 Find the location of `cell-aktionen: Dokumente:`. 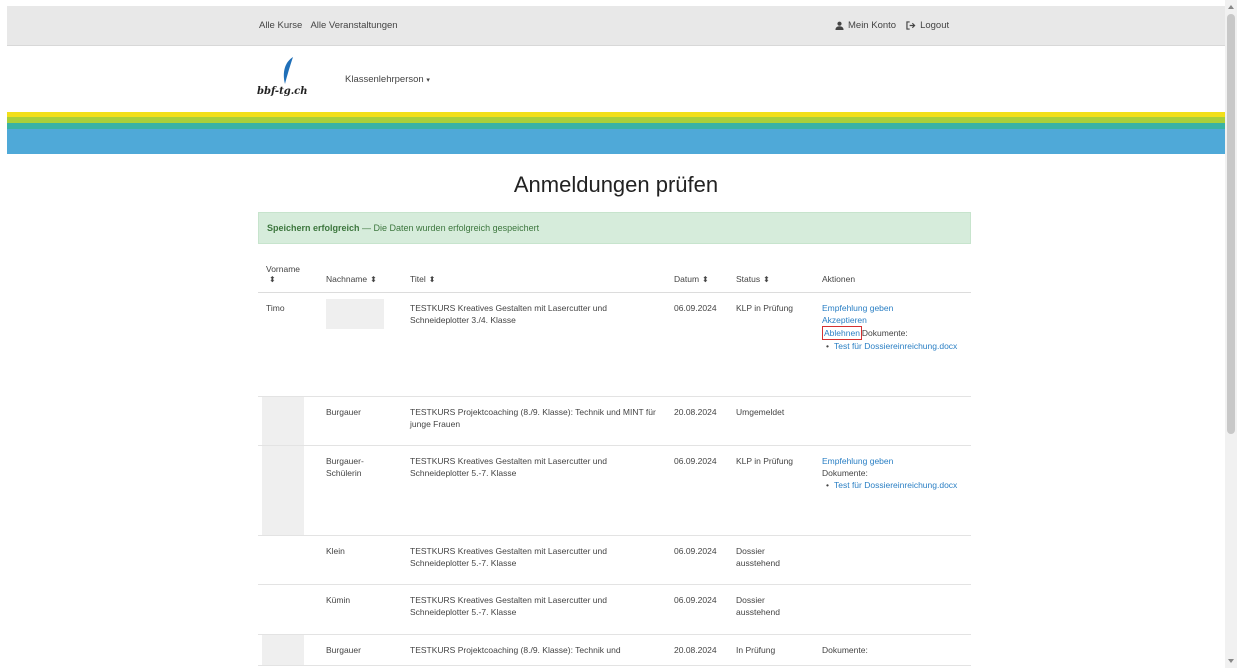

cell-aktionen: Dokumente: is located at coordinates (892, 650).